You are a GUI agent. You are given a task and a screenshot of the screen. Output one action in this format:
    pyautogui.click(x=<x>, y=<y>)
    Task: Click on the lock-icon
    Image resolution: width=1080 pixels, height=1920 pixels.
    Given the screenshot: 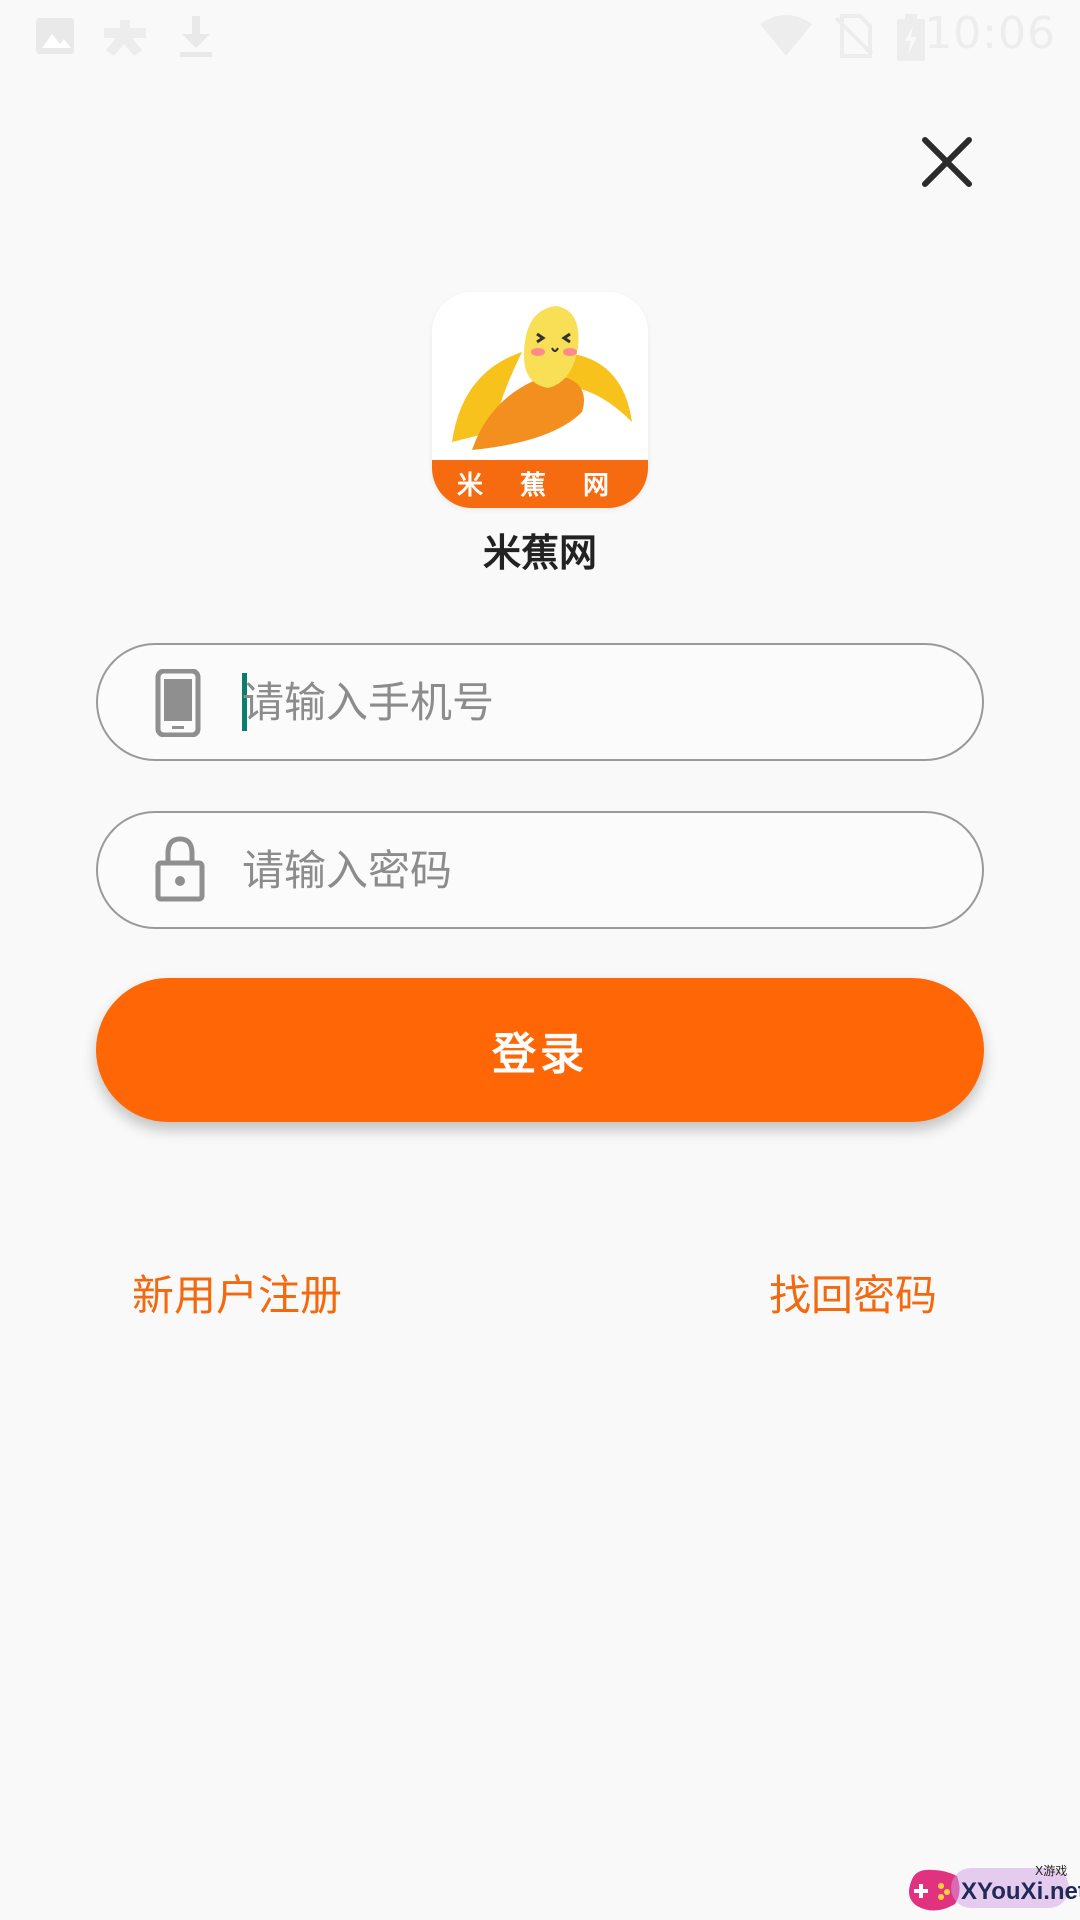 What is the action you would take?
    pyautogui.click(x=180, y=869)
    